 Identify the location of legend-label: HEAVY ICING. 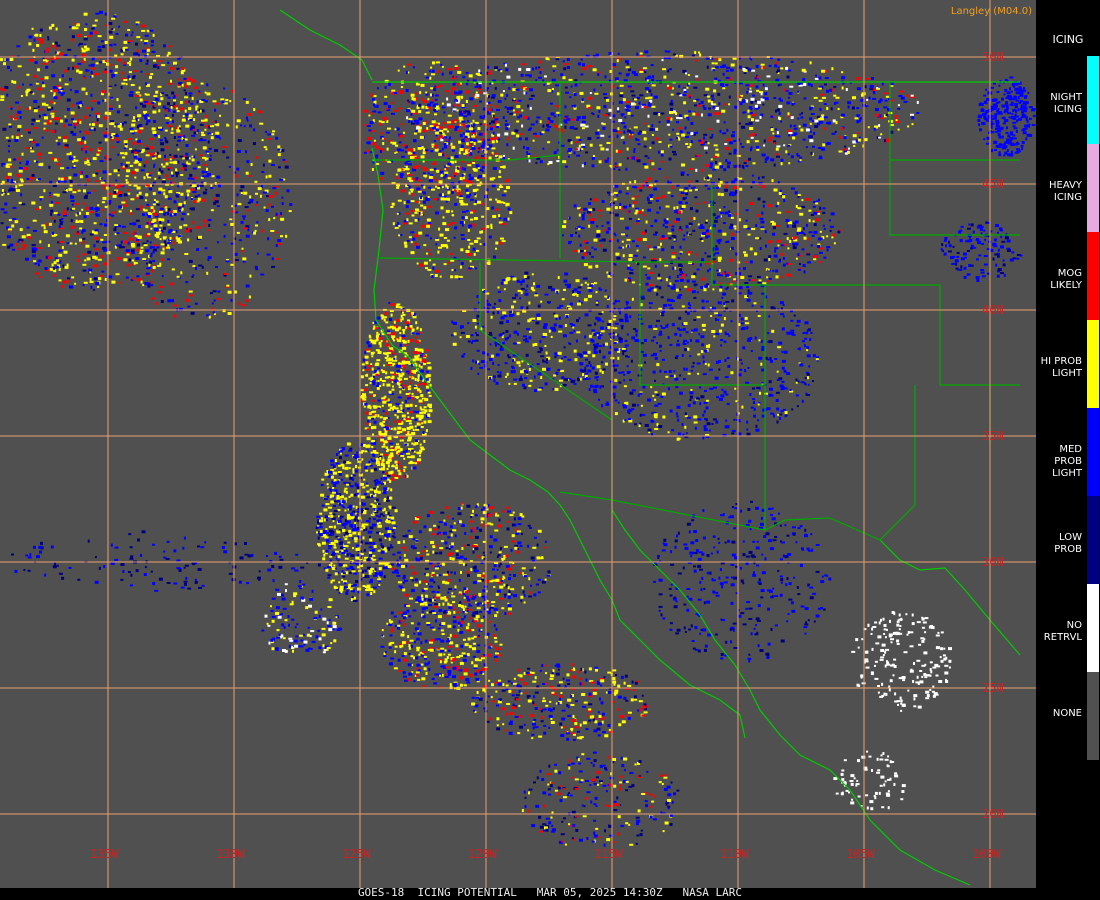
(1065, 191).